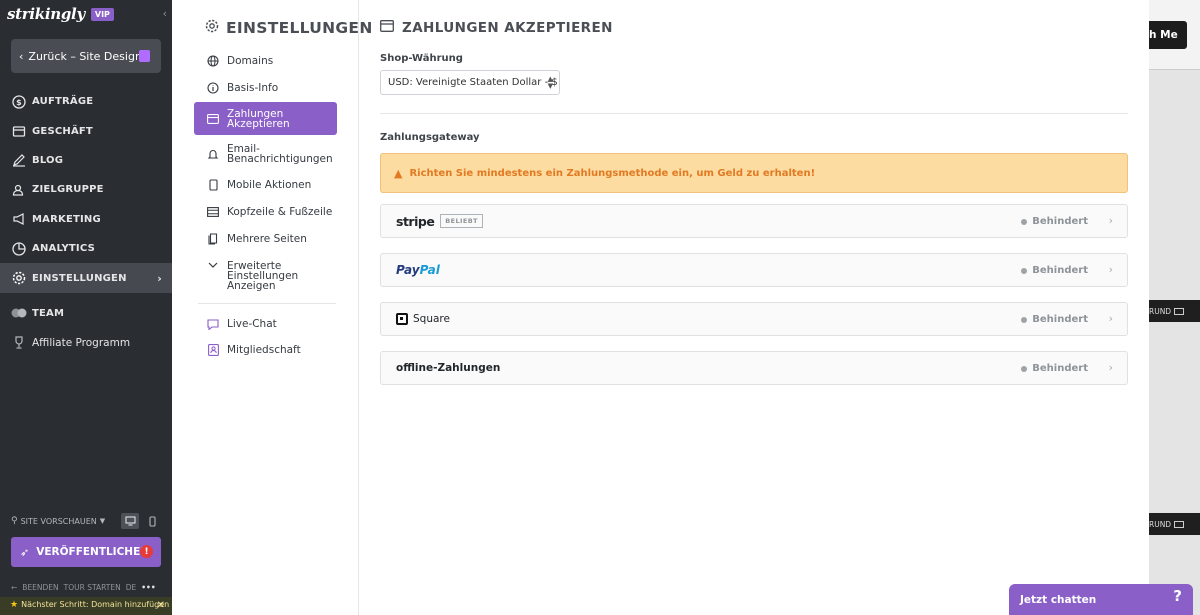  What do you see at coordinates (265, 185) in the screenshot?
I see `settings-item-mobile: Mobile Aktionen` at bounding box center [265, 185].